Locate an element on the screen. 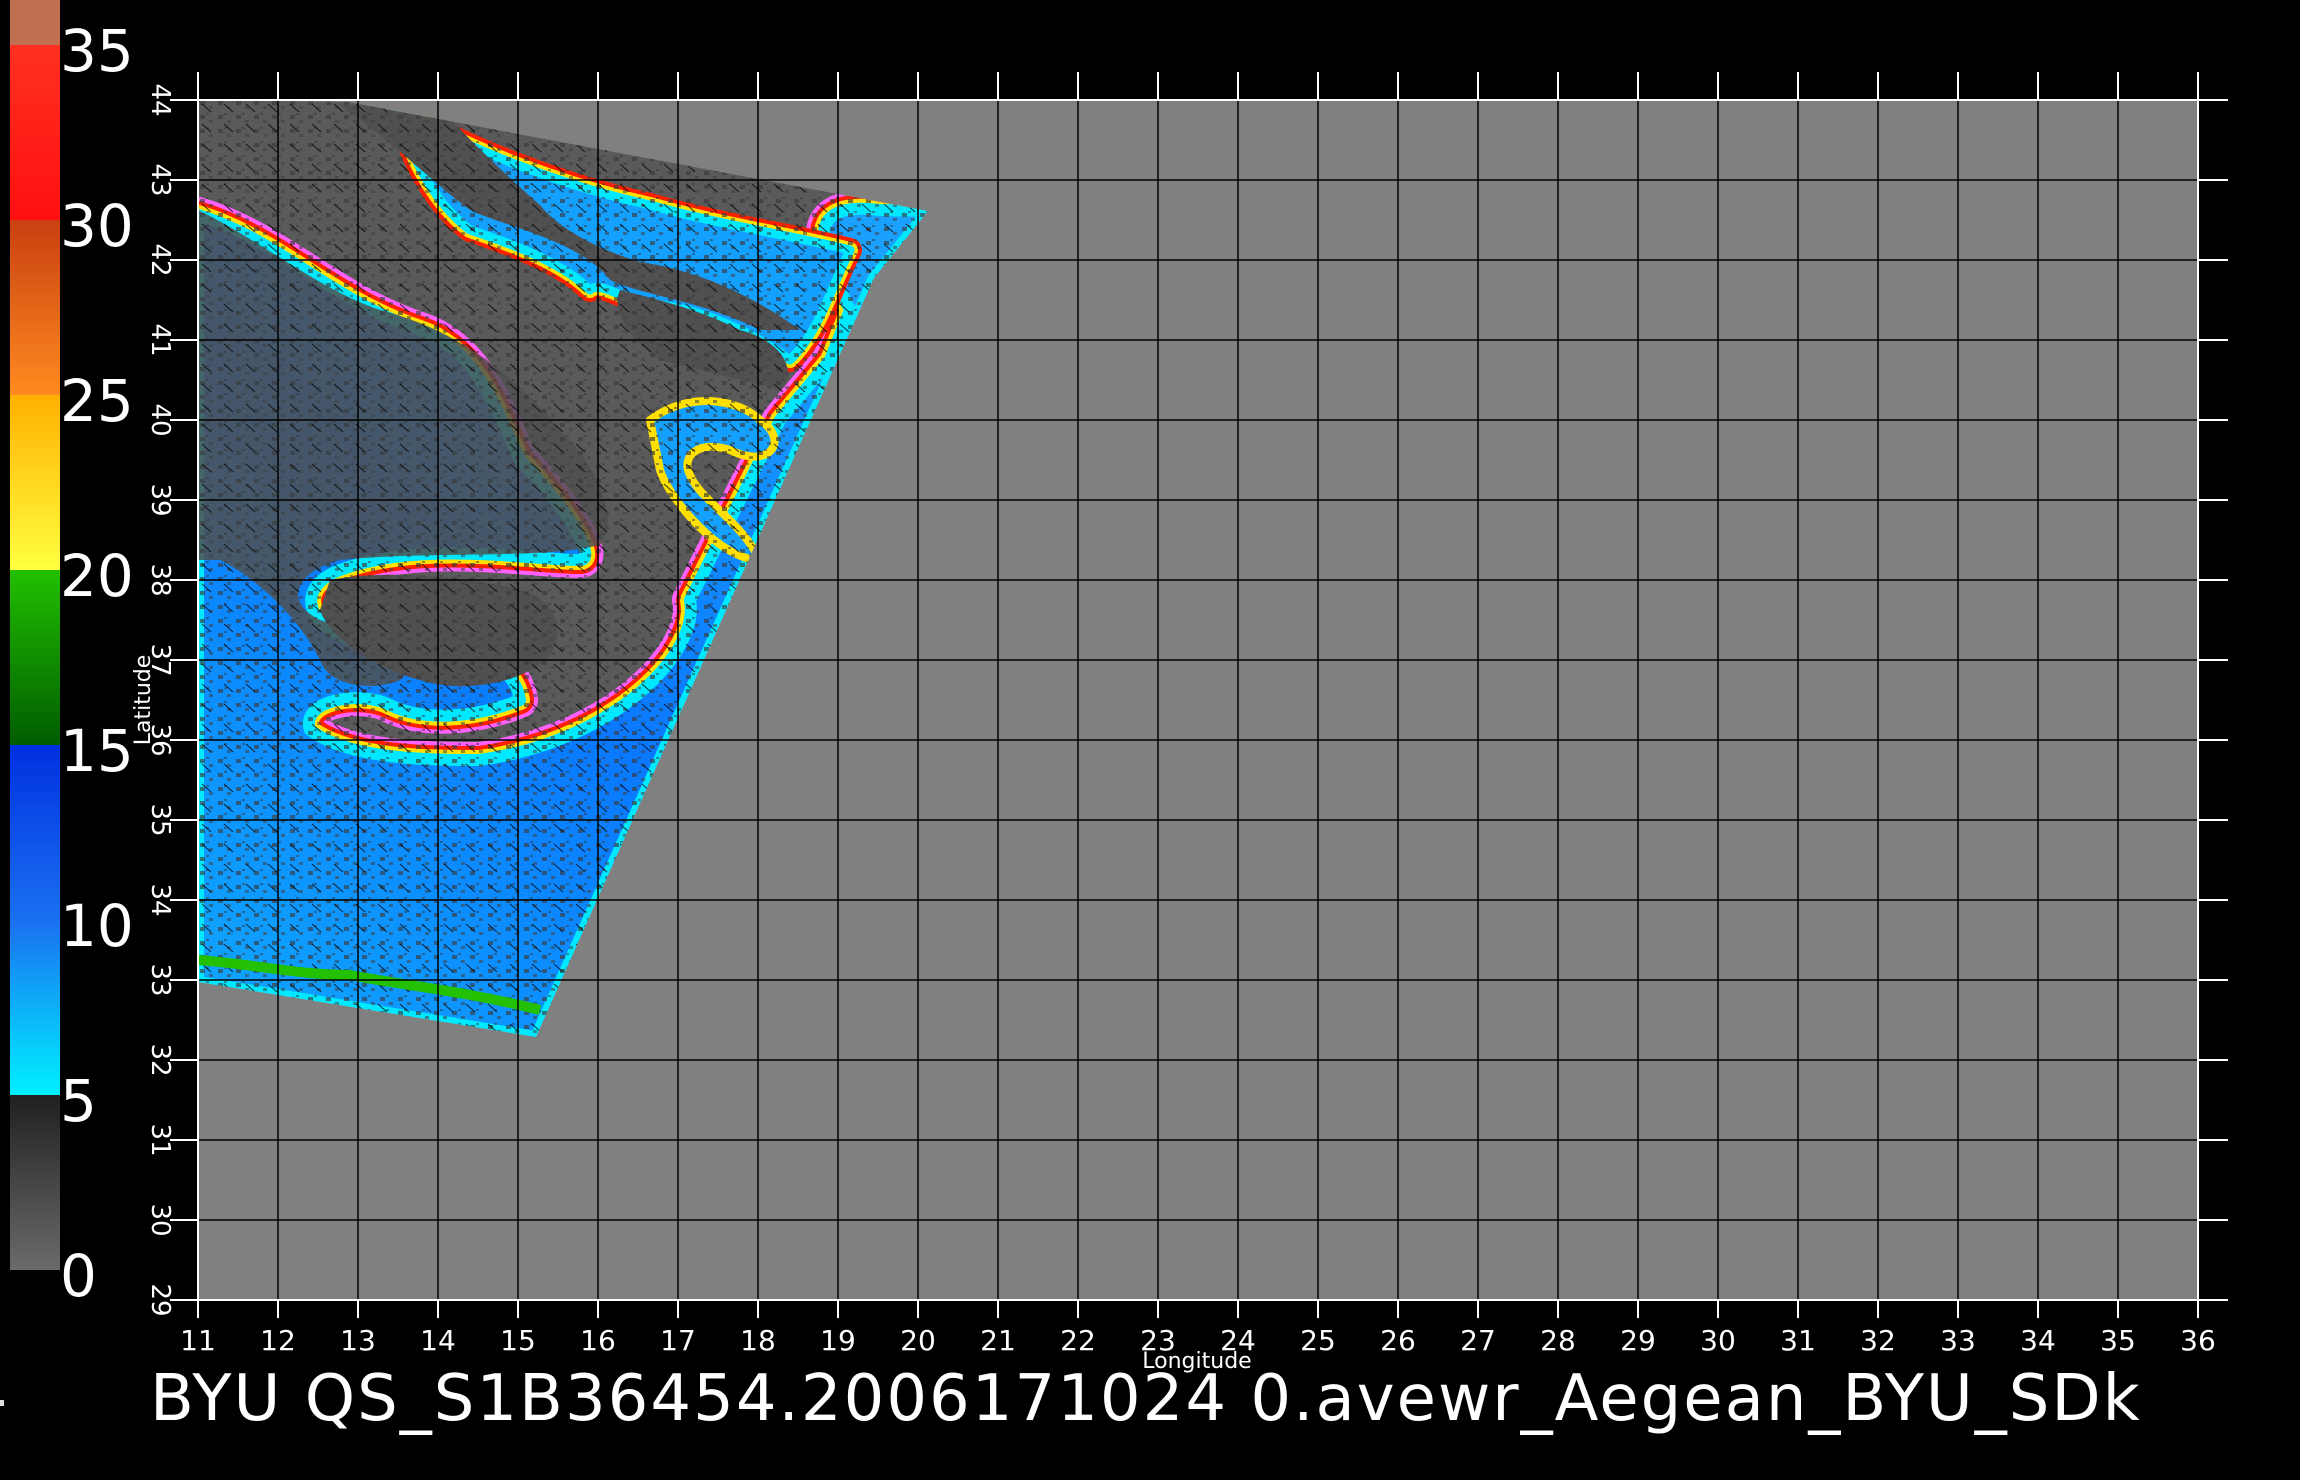  y-tick-label: 35 is located at coordinates (160, 819).